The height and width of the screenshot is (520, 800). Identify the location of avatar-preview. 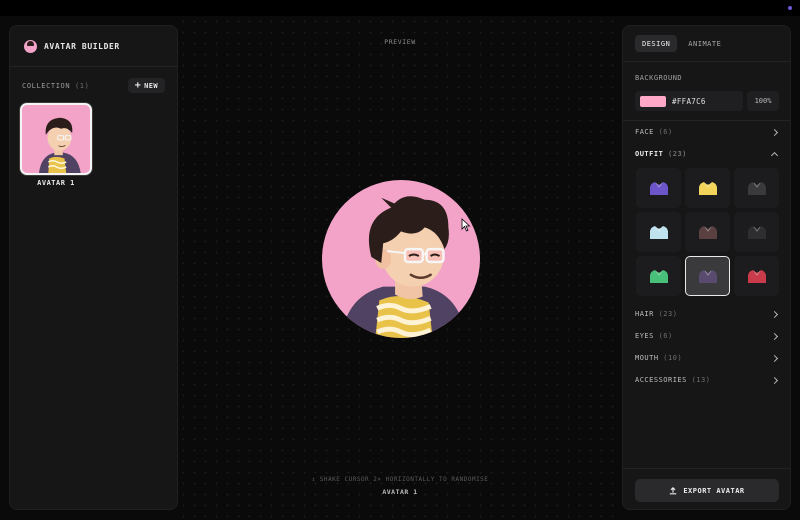
(401, 259).